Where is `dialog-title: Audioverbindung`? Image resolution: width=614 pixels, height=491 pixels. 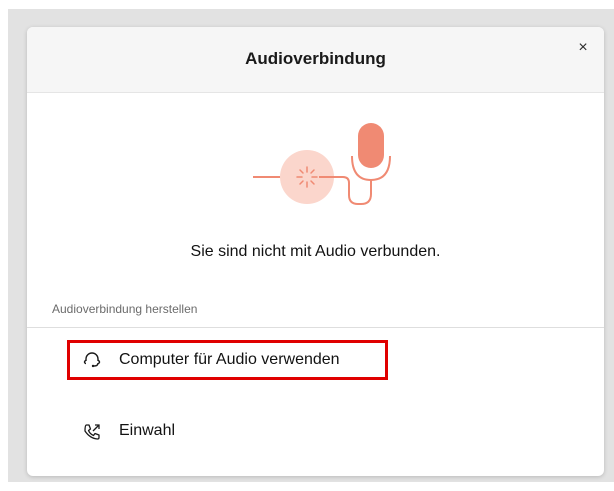 dialog-title: Audioverbindung is located at coordinates (315, 58).